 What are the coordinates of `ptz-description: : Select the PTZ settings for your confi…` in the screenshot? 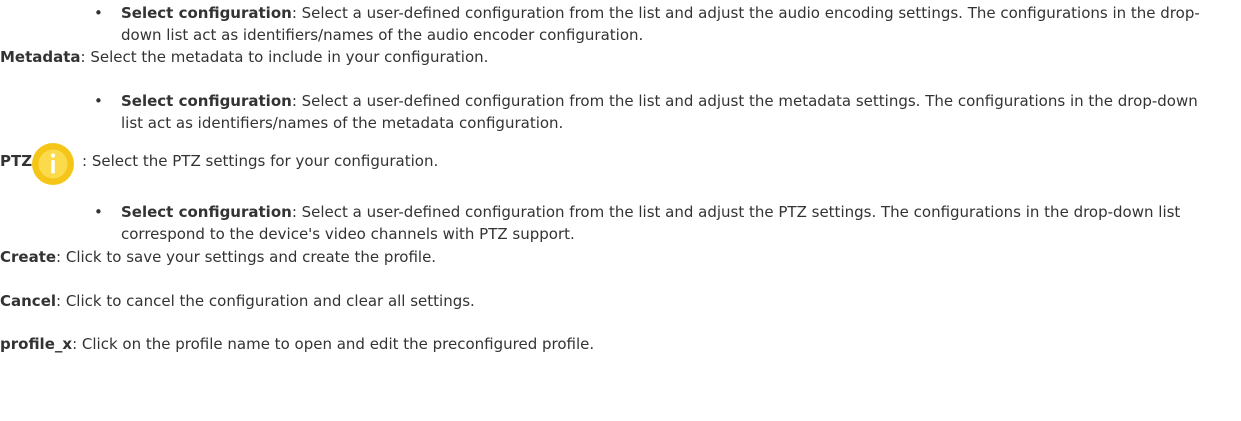 It's located at (260, 161).